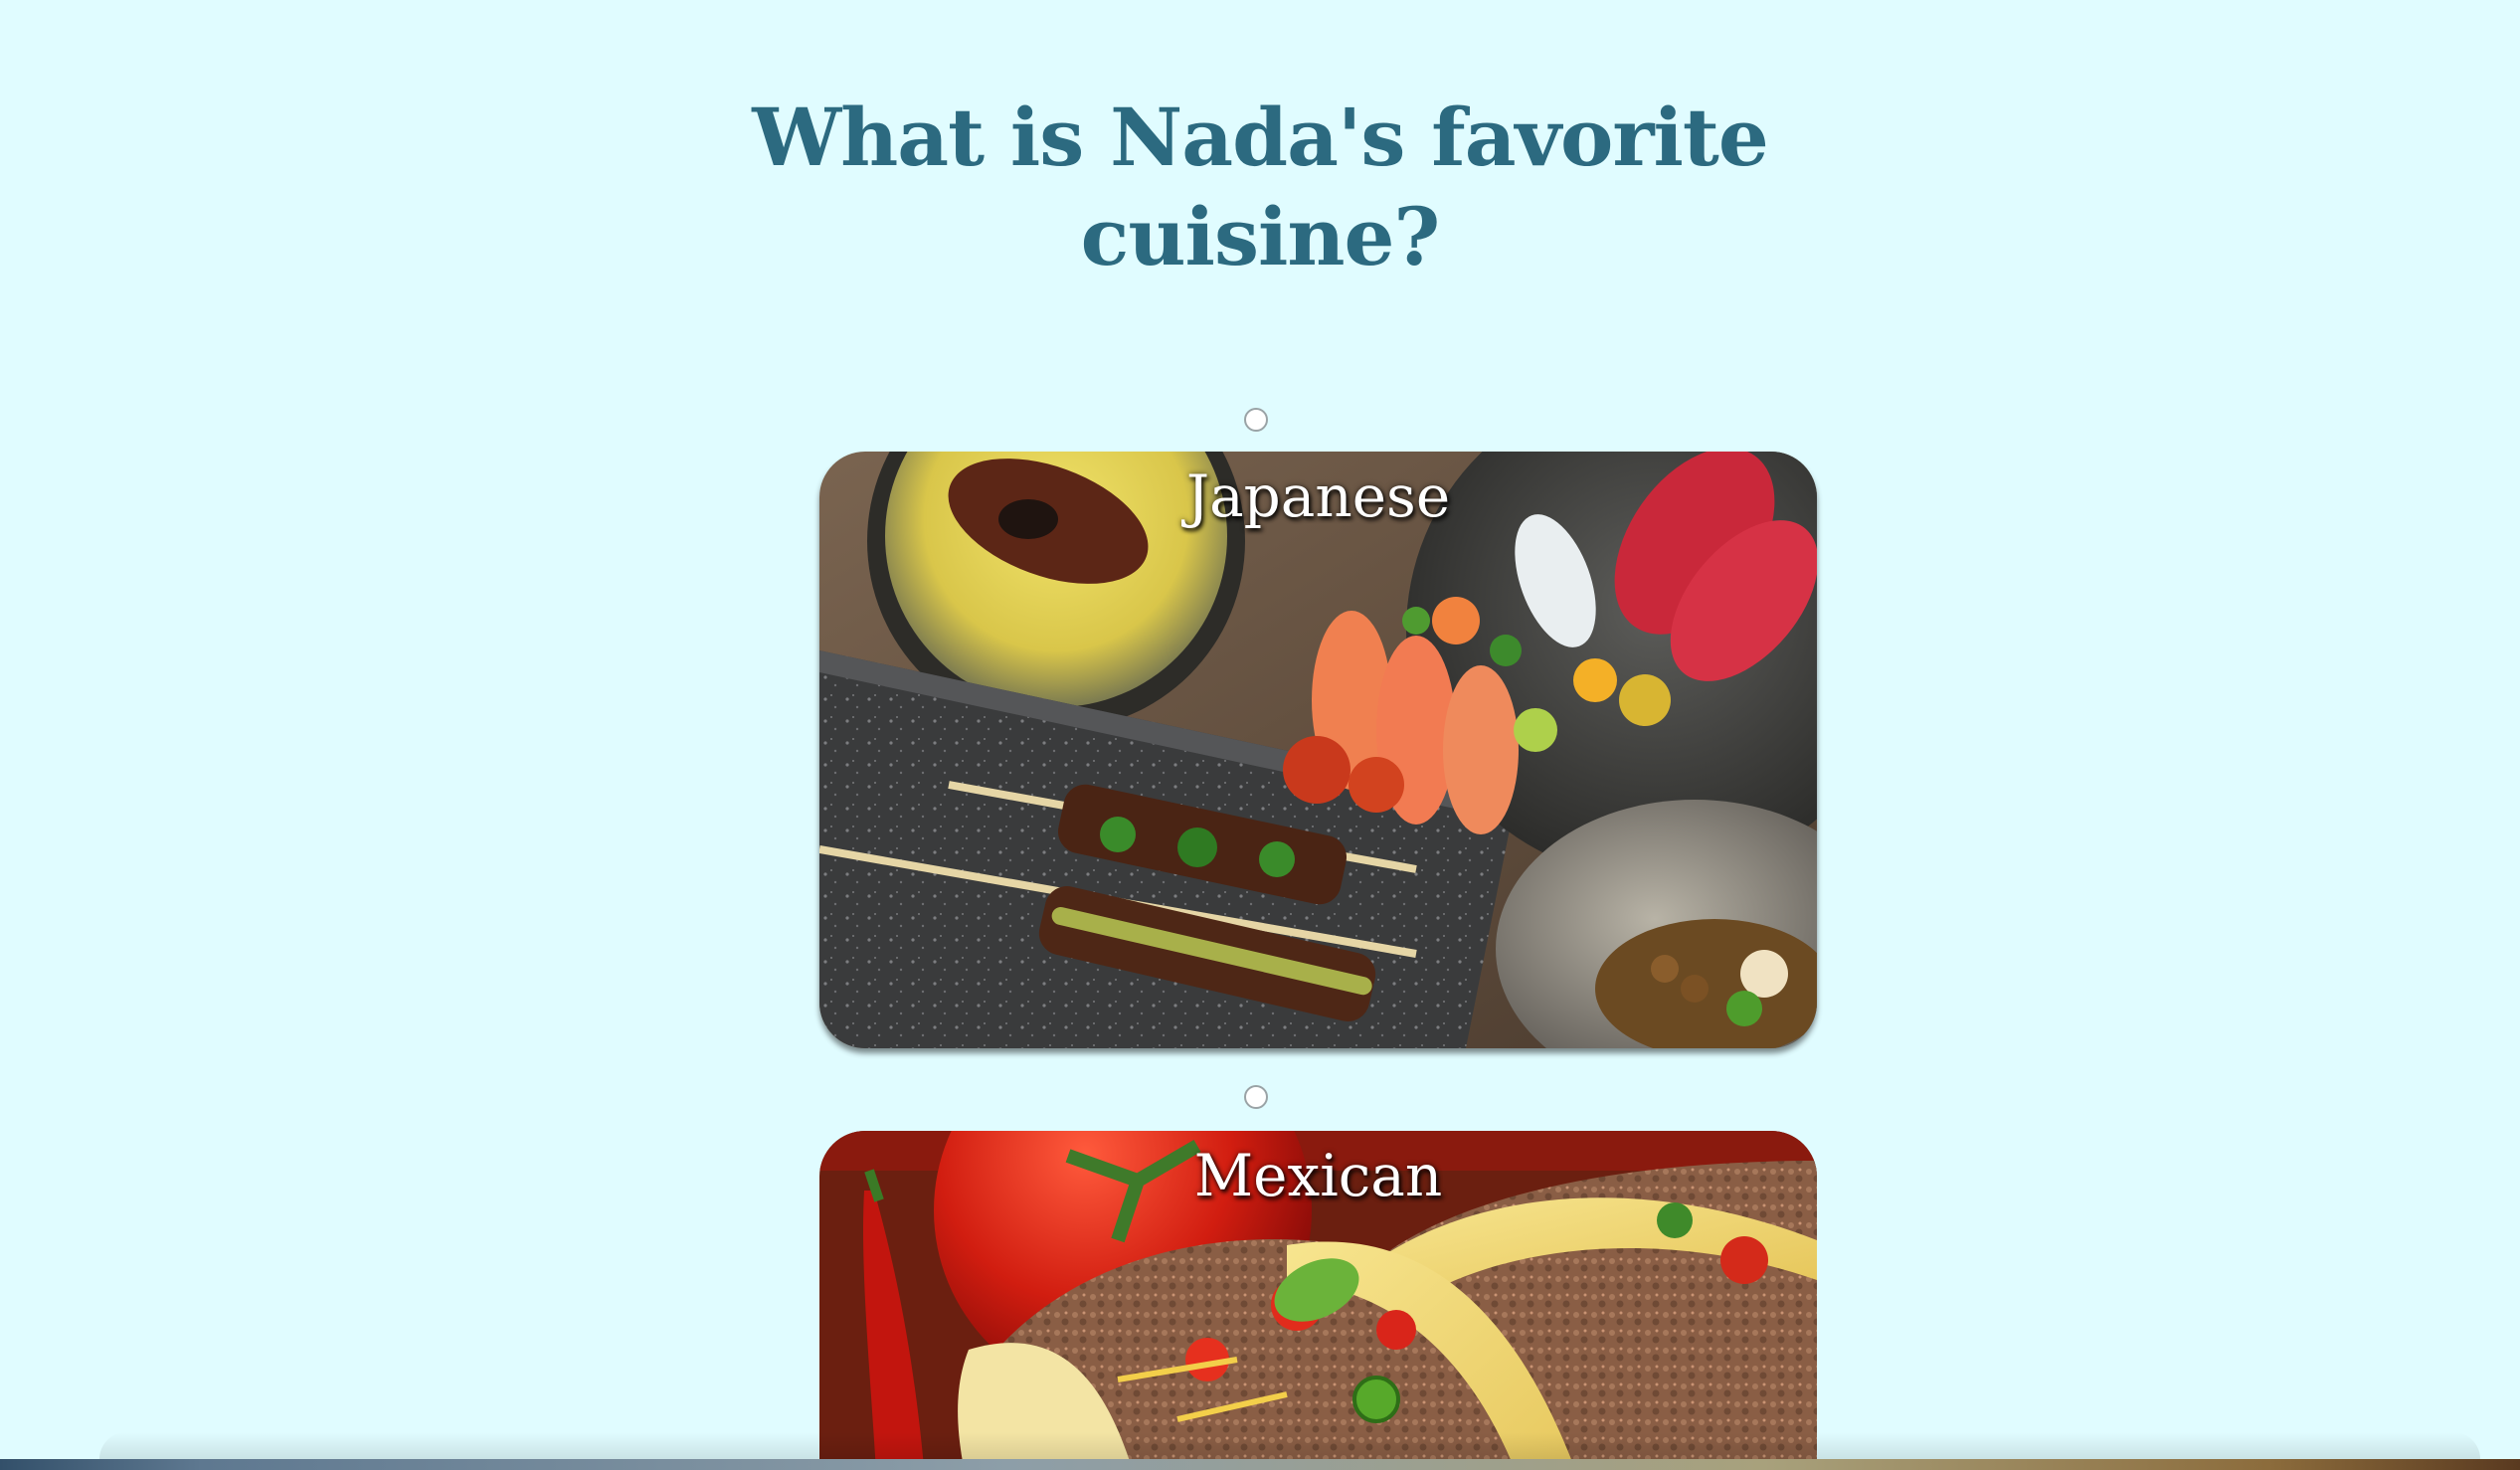 The width and height of the screenshot is (2520, 1470). What do you see at coordinates (1318, 1175) in the screenshot?
I see `option-label-mexican: Mexican` at bounding box center [1318, 1175].